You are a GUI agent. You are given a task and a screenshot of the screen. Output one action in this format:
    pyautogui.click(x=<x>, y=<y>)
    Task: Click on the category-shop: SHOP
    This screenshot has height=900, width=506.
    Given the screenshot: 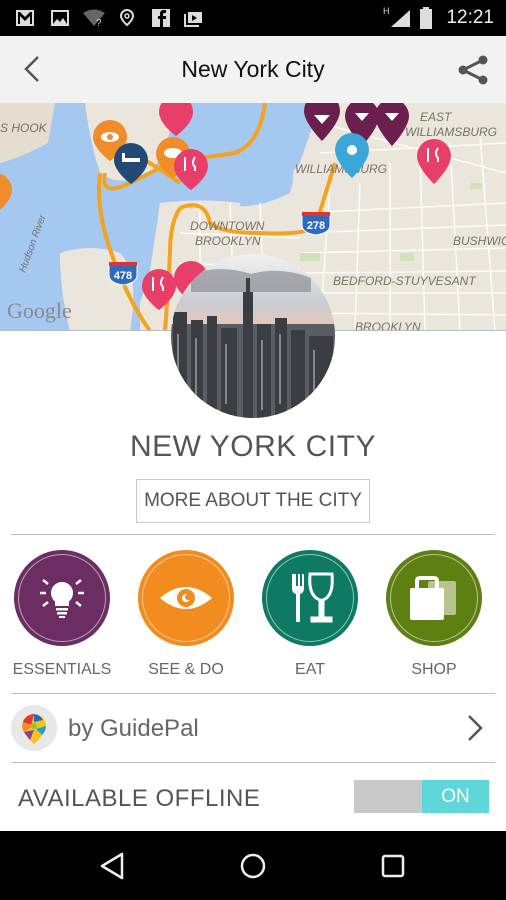 What is the action you would take?
    pyautogui.click(x=434, y=614)
    